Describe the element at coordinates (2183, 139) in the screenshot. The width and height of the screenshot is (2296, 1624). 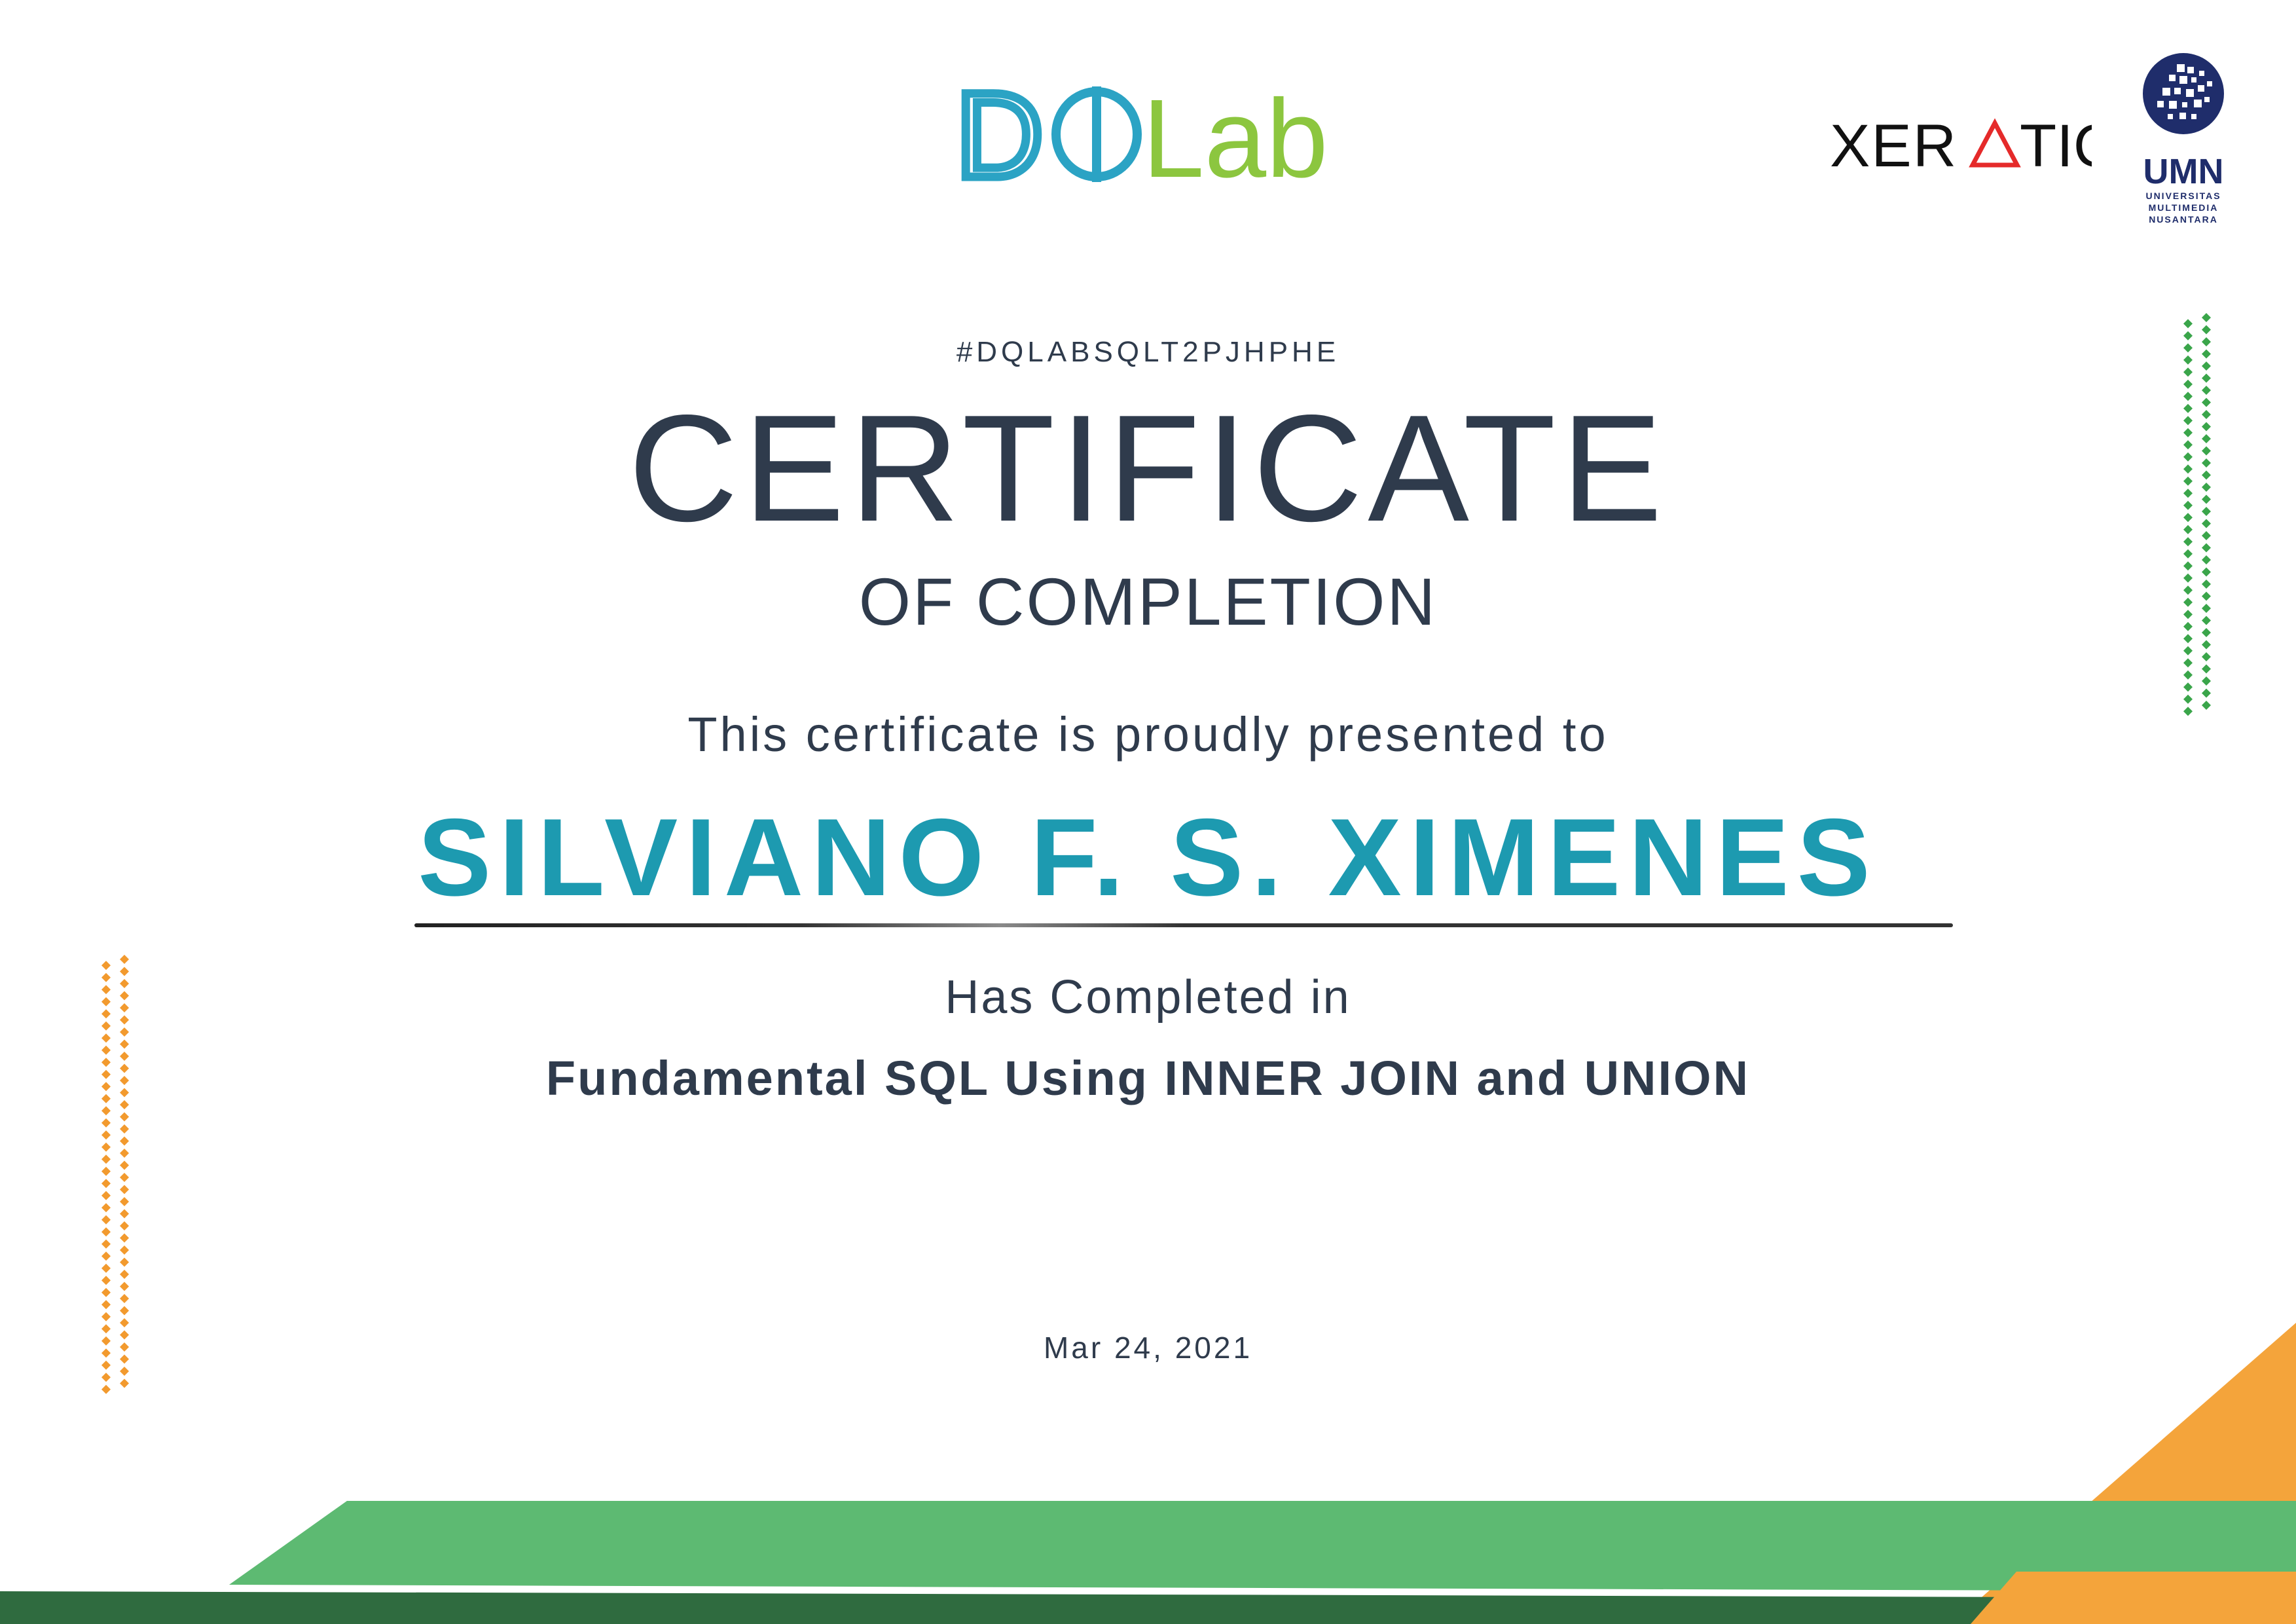
I see `umn-logo: UMN UNIVERSITAS MULTIMEDIA NUSANTARA` at that location.